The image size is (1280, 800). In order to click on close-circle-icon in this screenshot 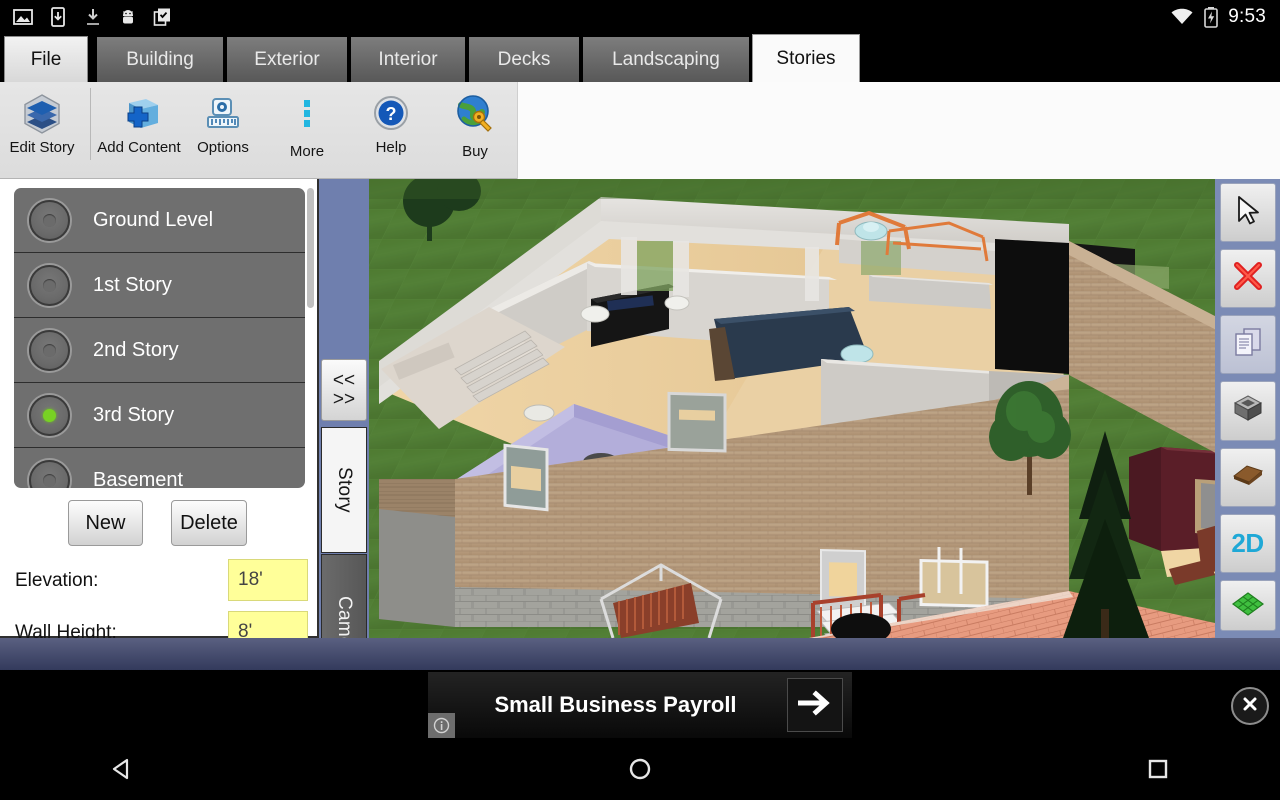, I will do `click(1250, 706)`.